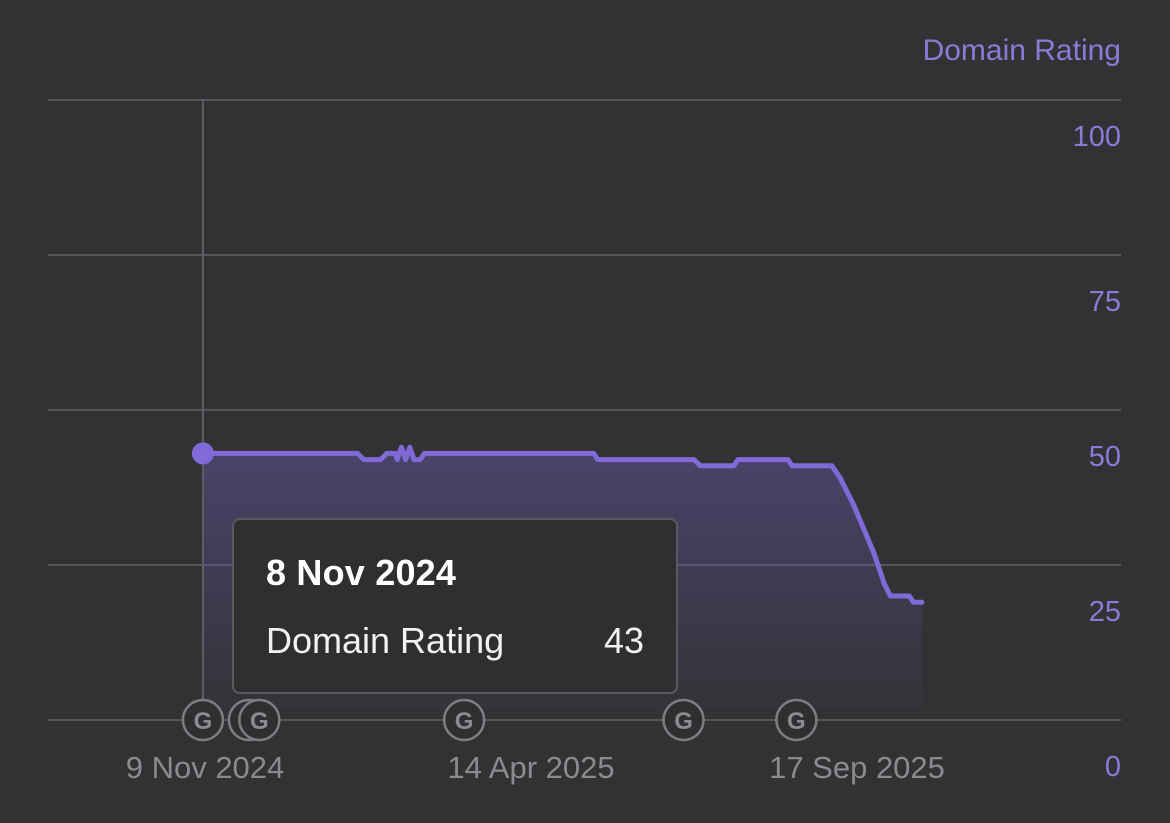  I want to click on y-tick-label: 0, so click(1113, 767).